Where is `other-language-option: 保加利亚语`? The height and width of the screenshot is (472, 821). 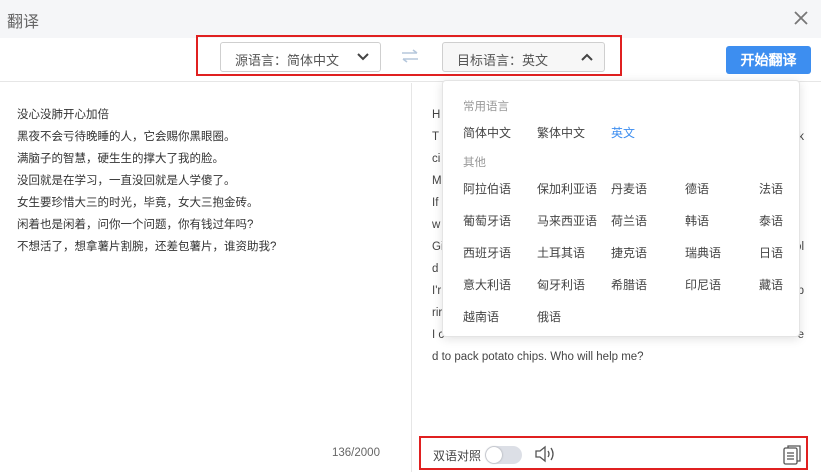
other-language-option: 保加利亚语 is located at coordinates (567, 188).